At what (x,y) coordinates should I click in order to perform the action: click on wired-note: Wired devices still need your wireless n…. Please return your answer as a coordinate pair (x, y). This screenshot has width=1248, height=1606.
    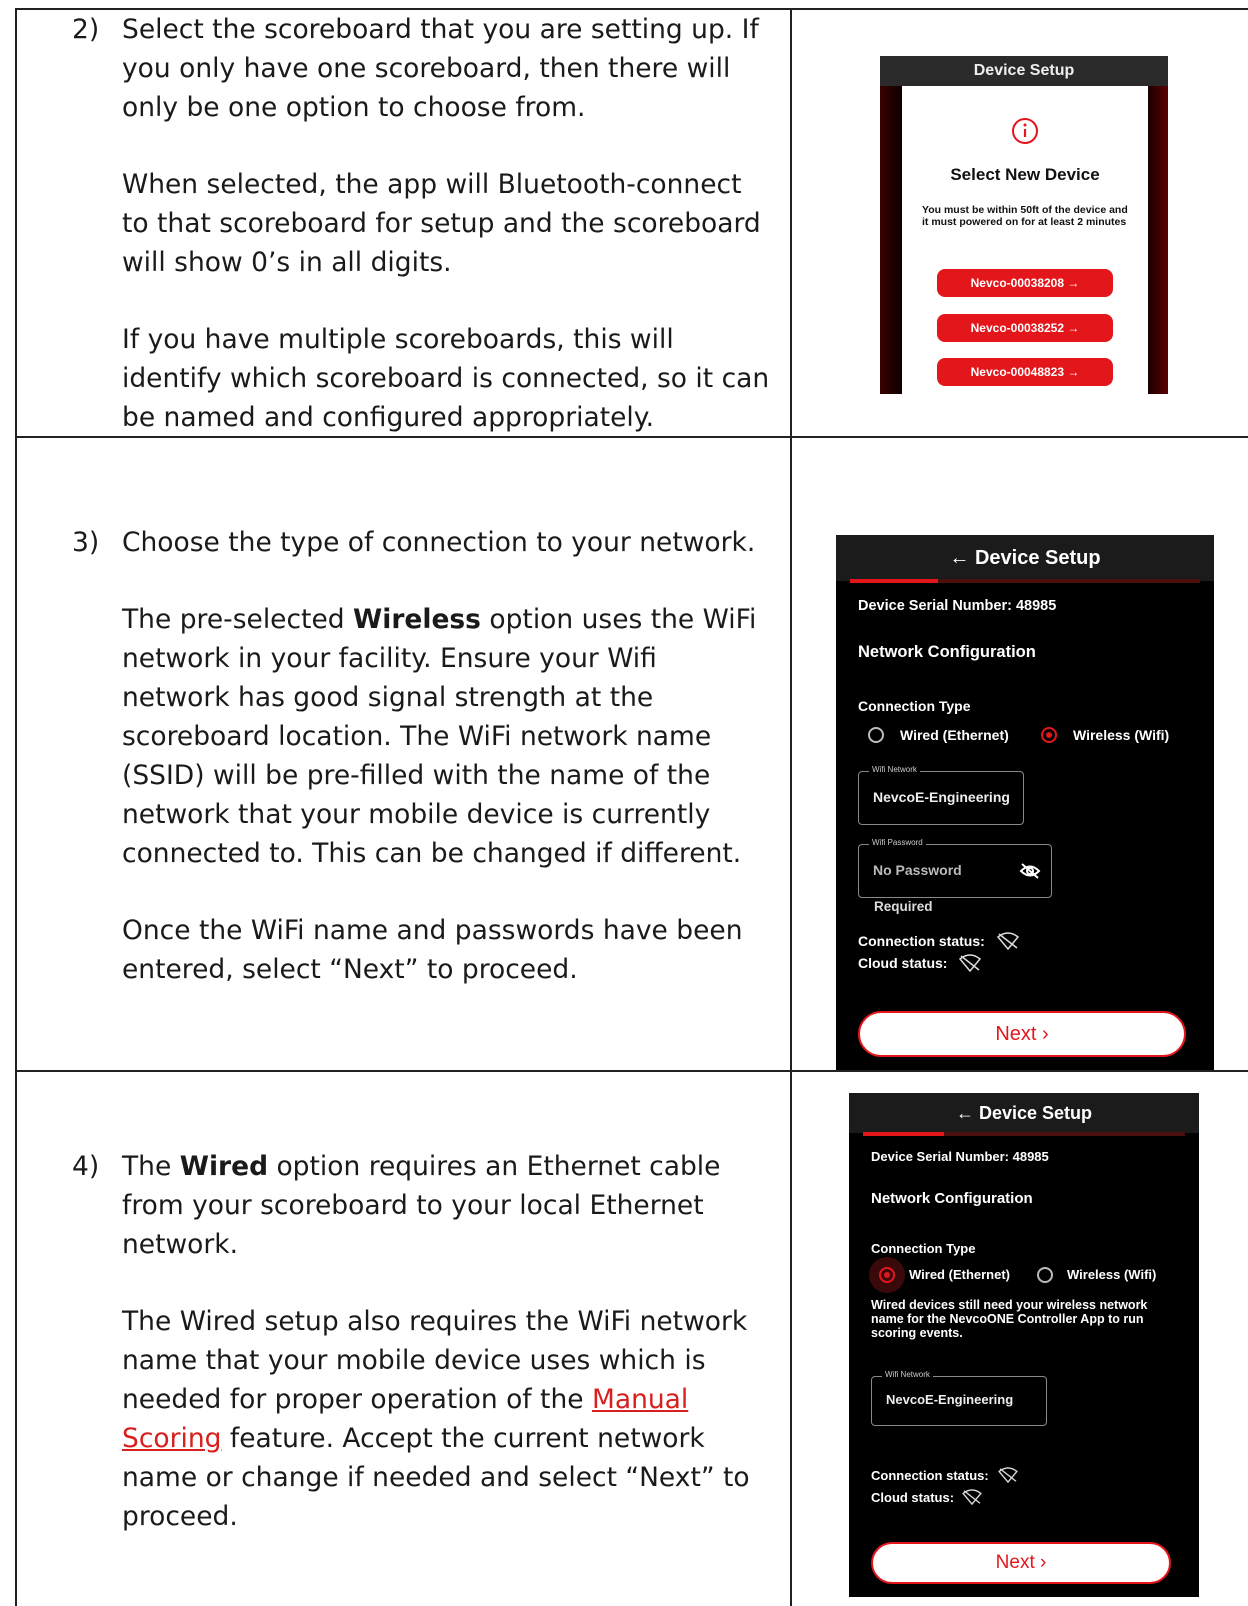
    Looking at the image, I should click on (1009, 1319).